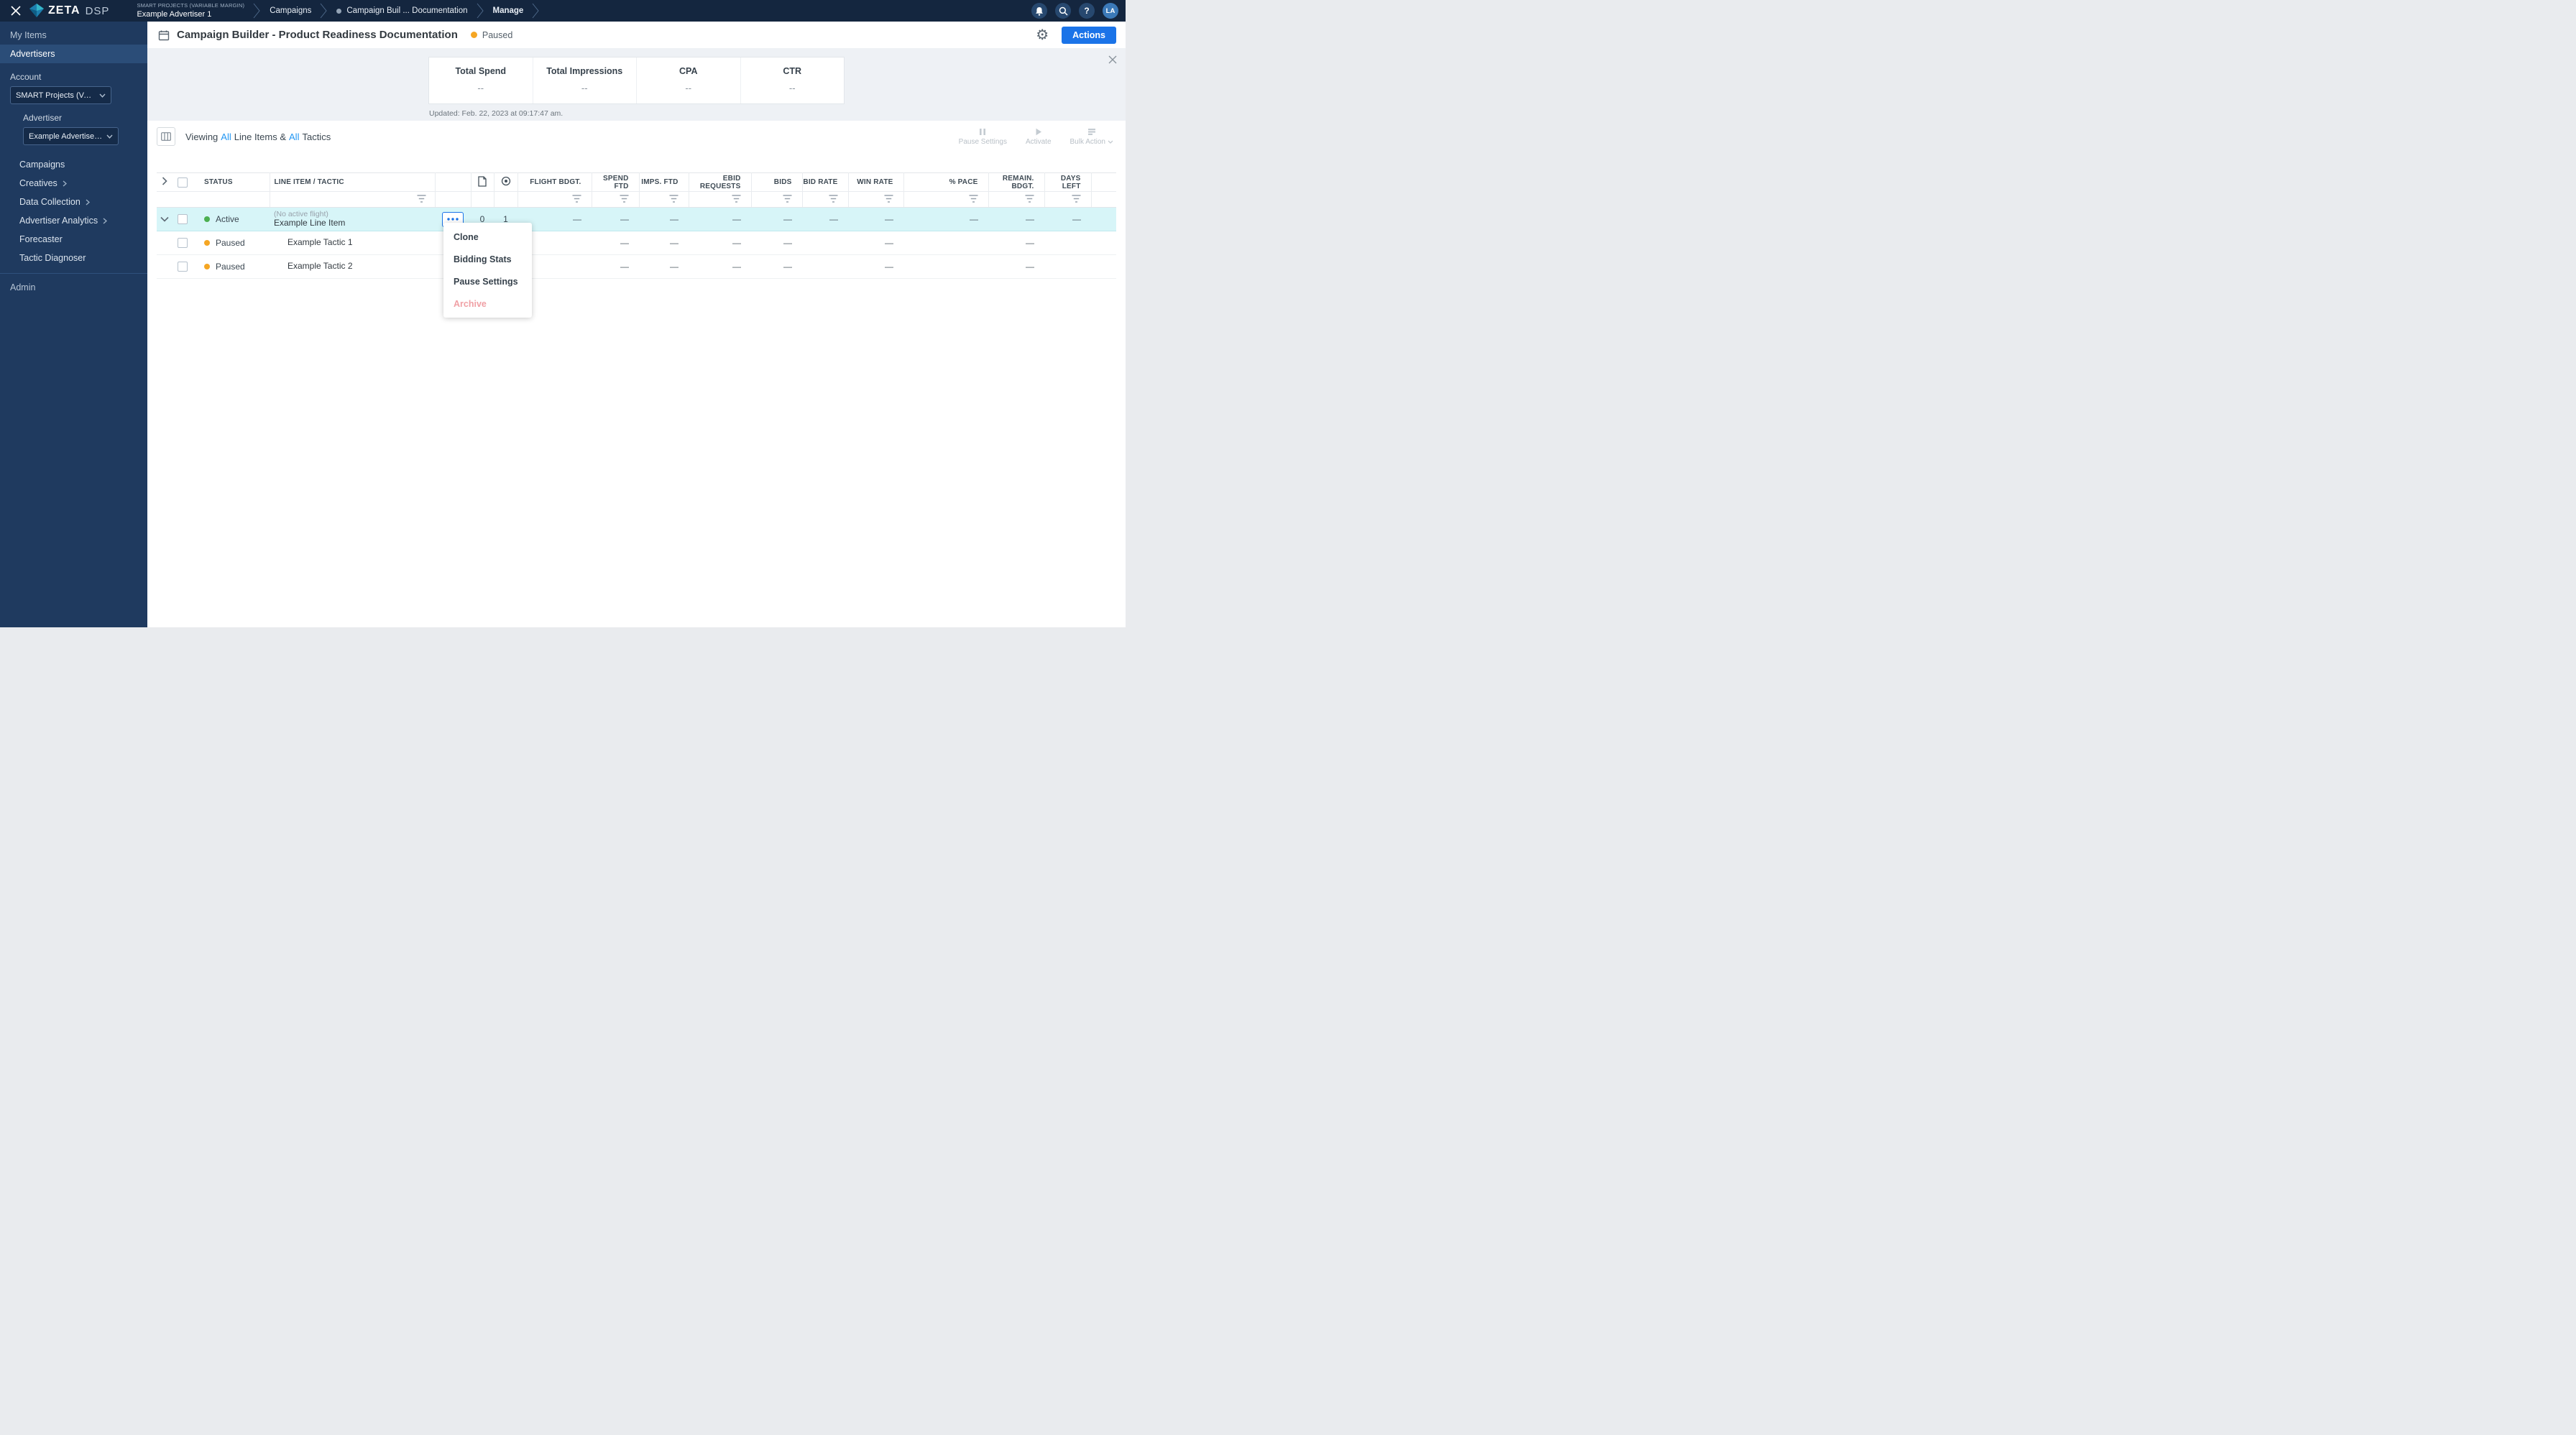  Describe the element at coordinates (825, 182) in the screenshot. I see `column-header-bid-rate: BID RATE` at that location.